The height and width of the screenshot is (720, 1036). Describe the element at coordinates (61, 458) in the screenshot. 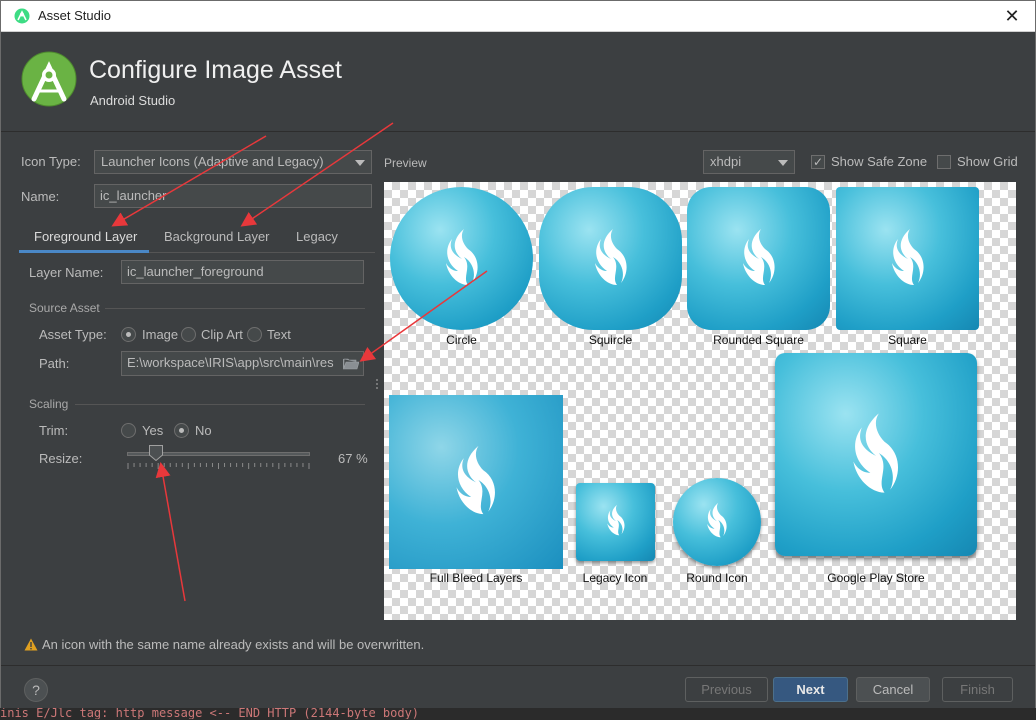

I see `resize-label: Resize:` at that location.